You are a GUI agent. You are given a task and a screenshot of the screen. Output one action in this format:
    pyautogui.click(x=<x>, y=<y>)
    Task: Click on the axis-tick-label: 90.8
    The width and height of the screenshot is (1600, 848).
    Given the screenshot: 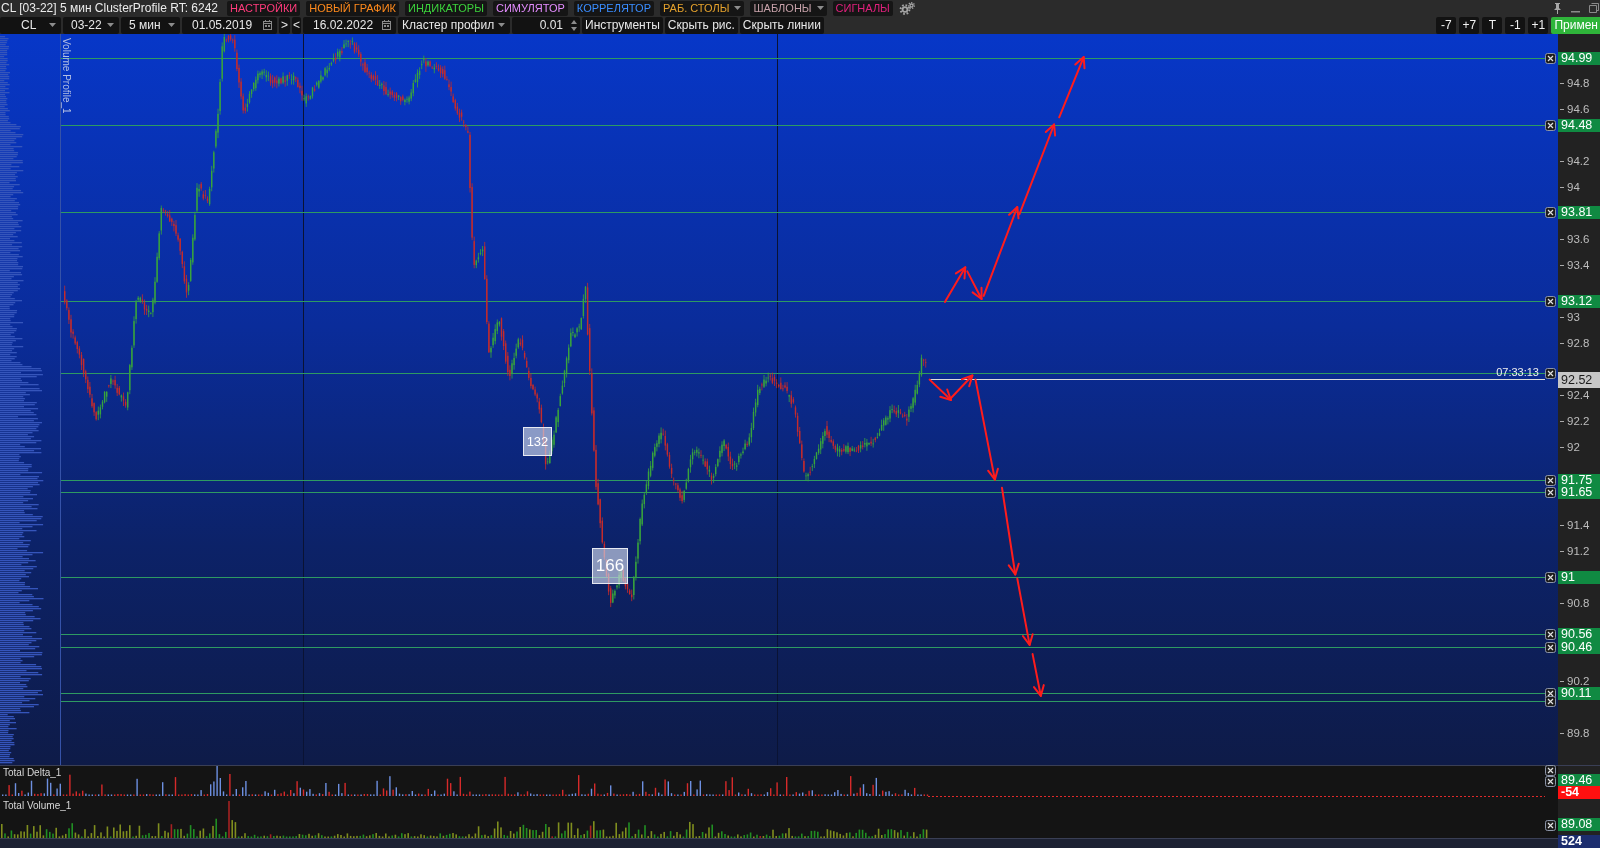 What is the action you would take?
    pyautogui.click(x=1575, y=603)
    